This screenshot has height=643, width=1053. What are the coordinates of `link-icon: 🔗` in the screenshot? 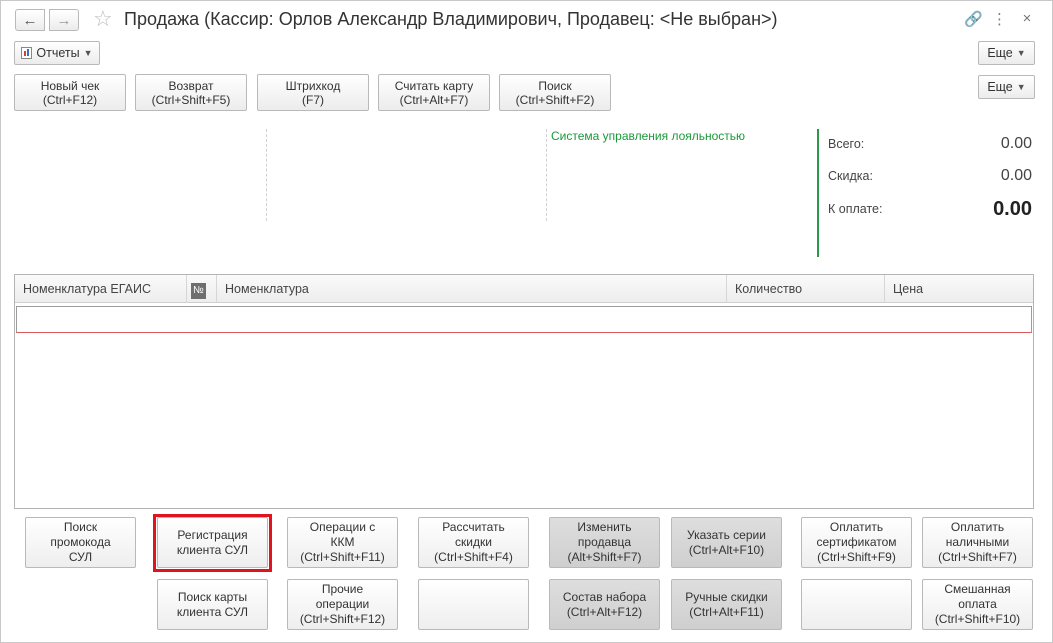 It's located at (973, 19).